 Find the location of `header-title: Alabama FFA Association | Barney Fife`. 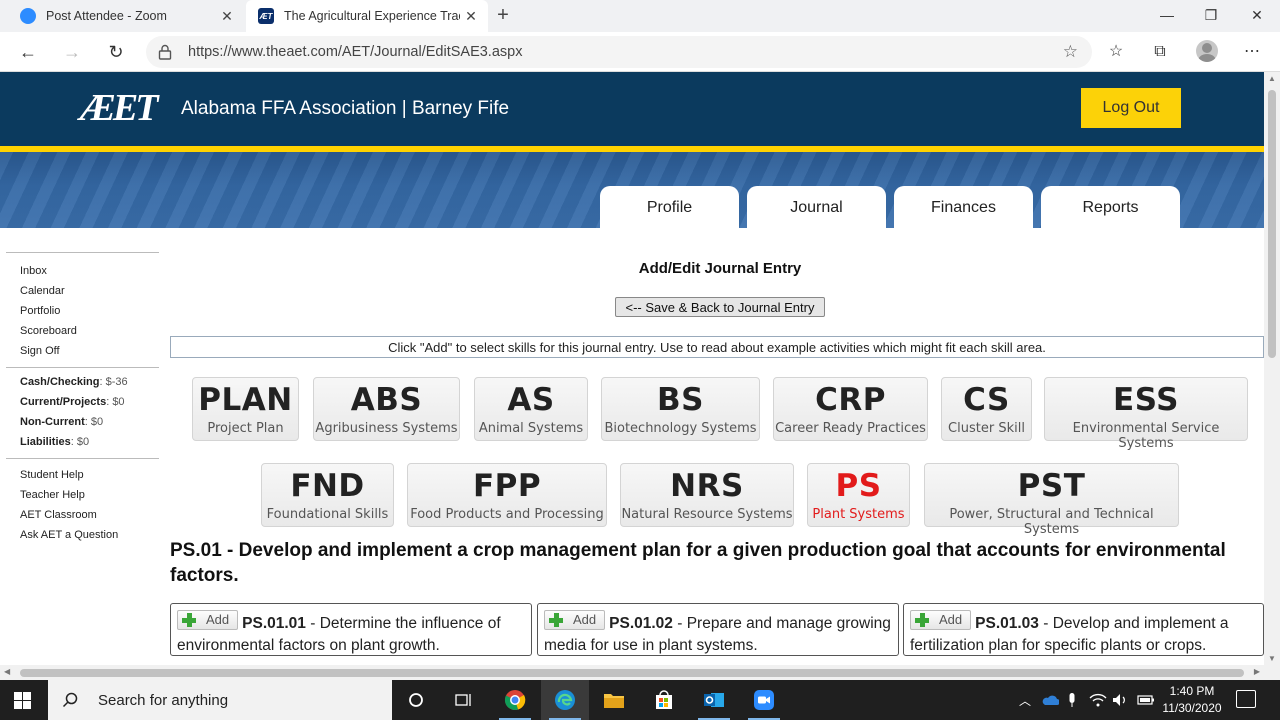

header-title: Alabama FFA Association | Barney Fife is located at coordinates (345, 108).